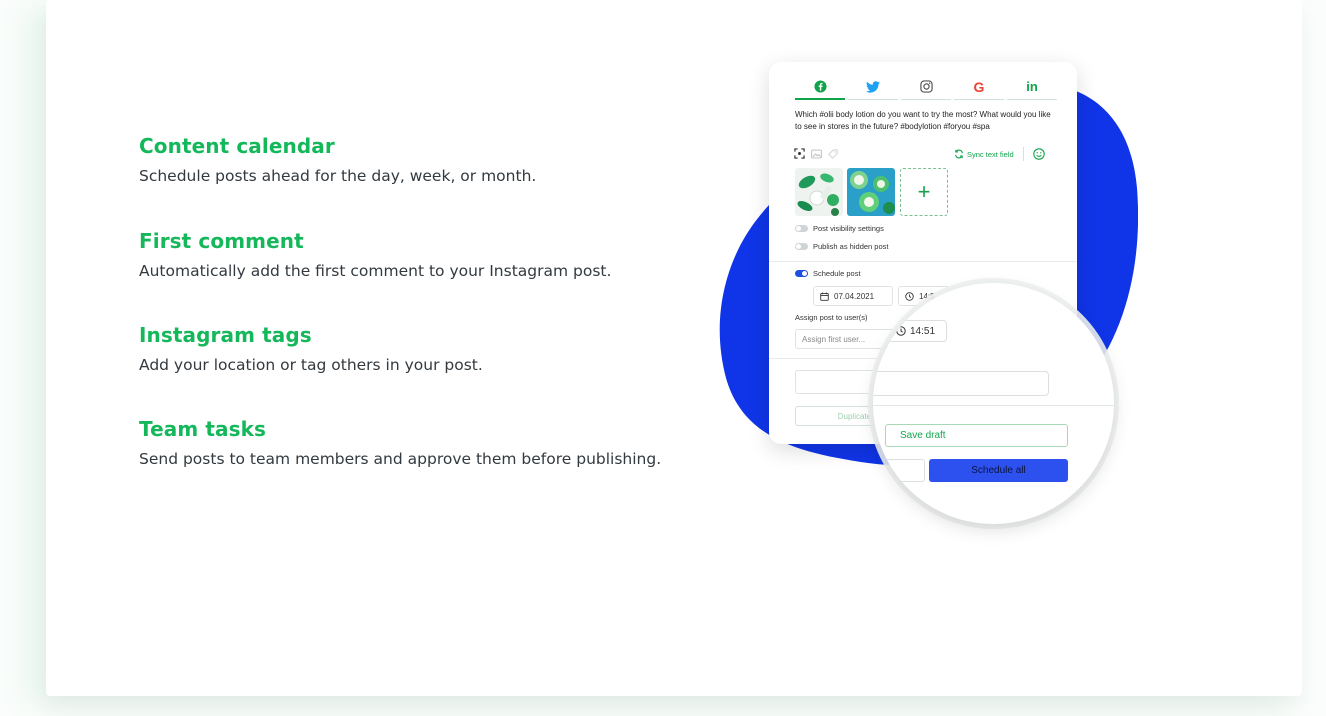 Image resolution: width=1326 pixels, height=716 pixels. I want to click on instagram-icon, so click(926, 86).